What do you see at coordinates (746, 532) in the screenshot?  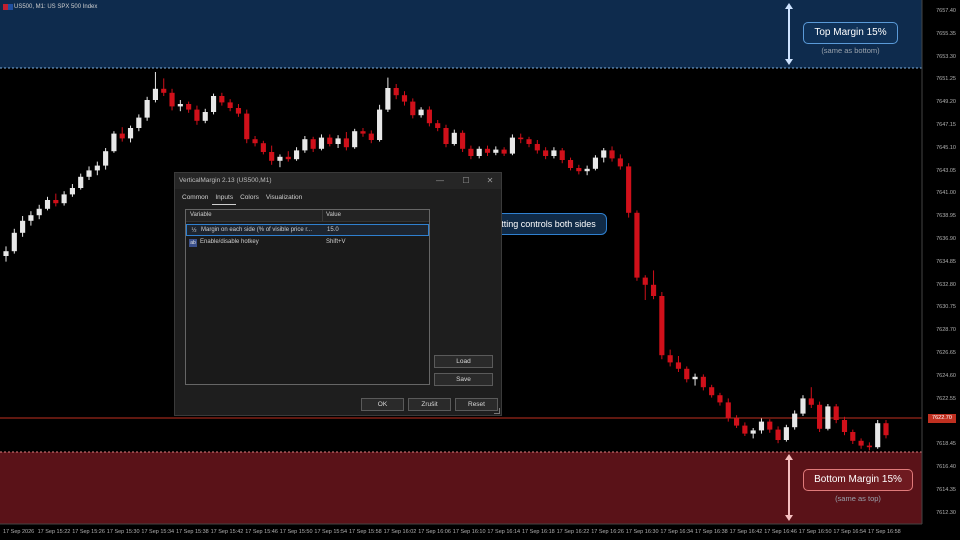 I see `time-axis-label: 17 Sep 16:42` at bounding box center [746, 532].